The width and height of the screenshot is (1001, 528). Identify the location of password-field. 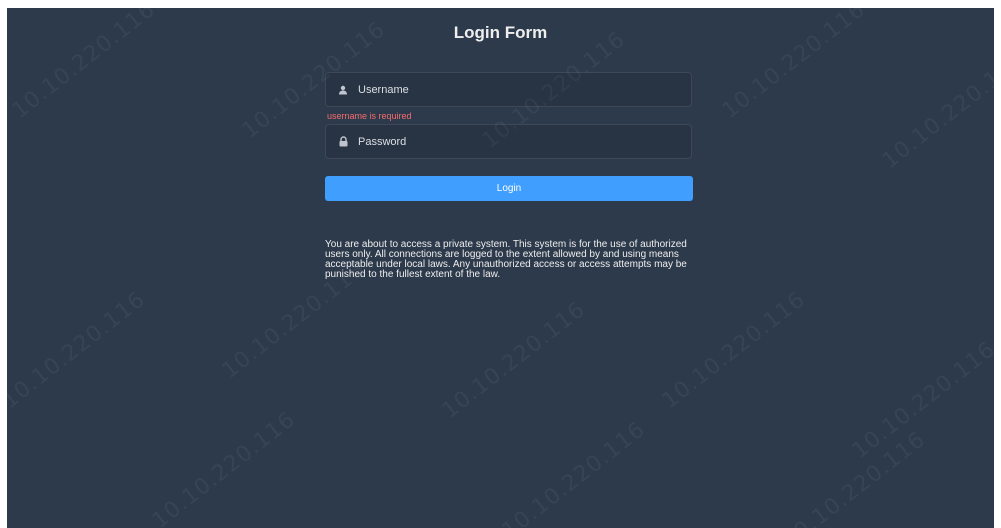
(508, 141).